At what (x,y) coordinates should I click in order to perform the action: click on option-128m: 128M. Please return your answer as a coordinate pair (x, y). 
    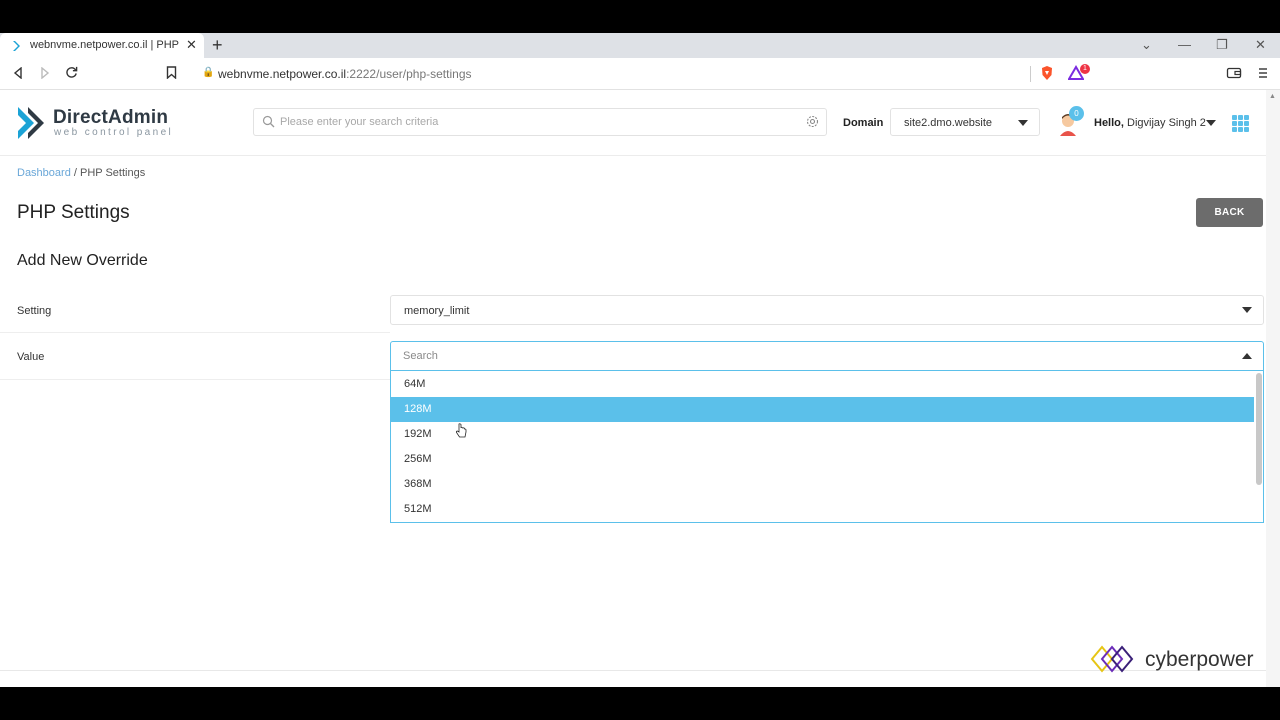
    Looking at the image, I should click on (822, 409).